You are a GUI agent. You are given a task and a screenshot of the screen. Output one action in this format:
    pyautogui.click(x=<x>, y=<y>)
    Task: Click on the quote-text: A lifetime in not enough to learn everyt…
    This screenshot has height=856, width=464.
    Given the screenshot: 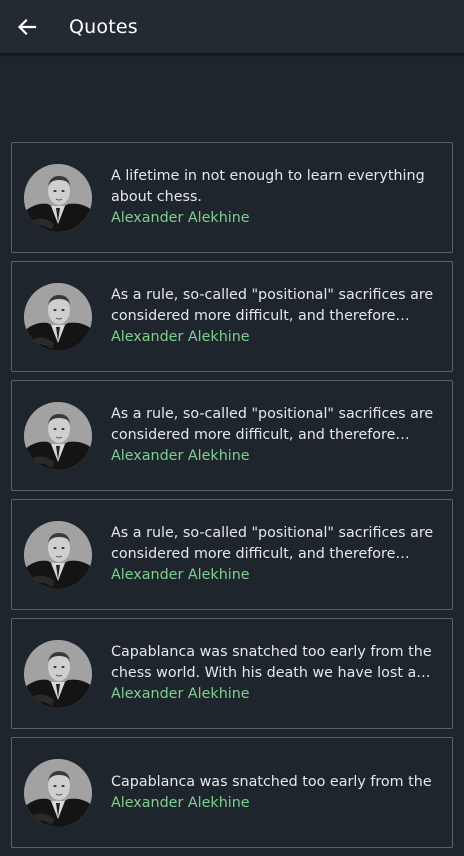 What is the action you would take?
    pyautogui.click(x=268, y=186)
    